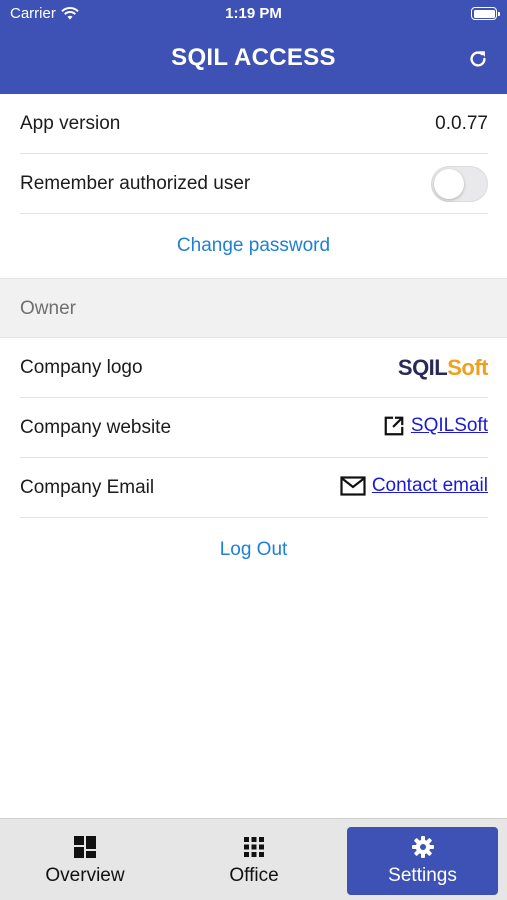 The width and height of the screenshot is (507, 900). I want to click on refresh-icon, so click(478, 59).